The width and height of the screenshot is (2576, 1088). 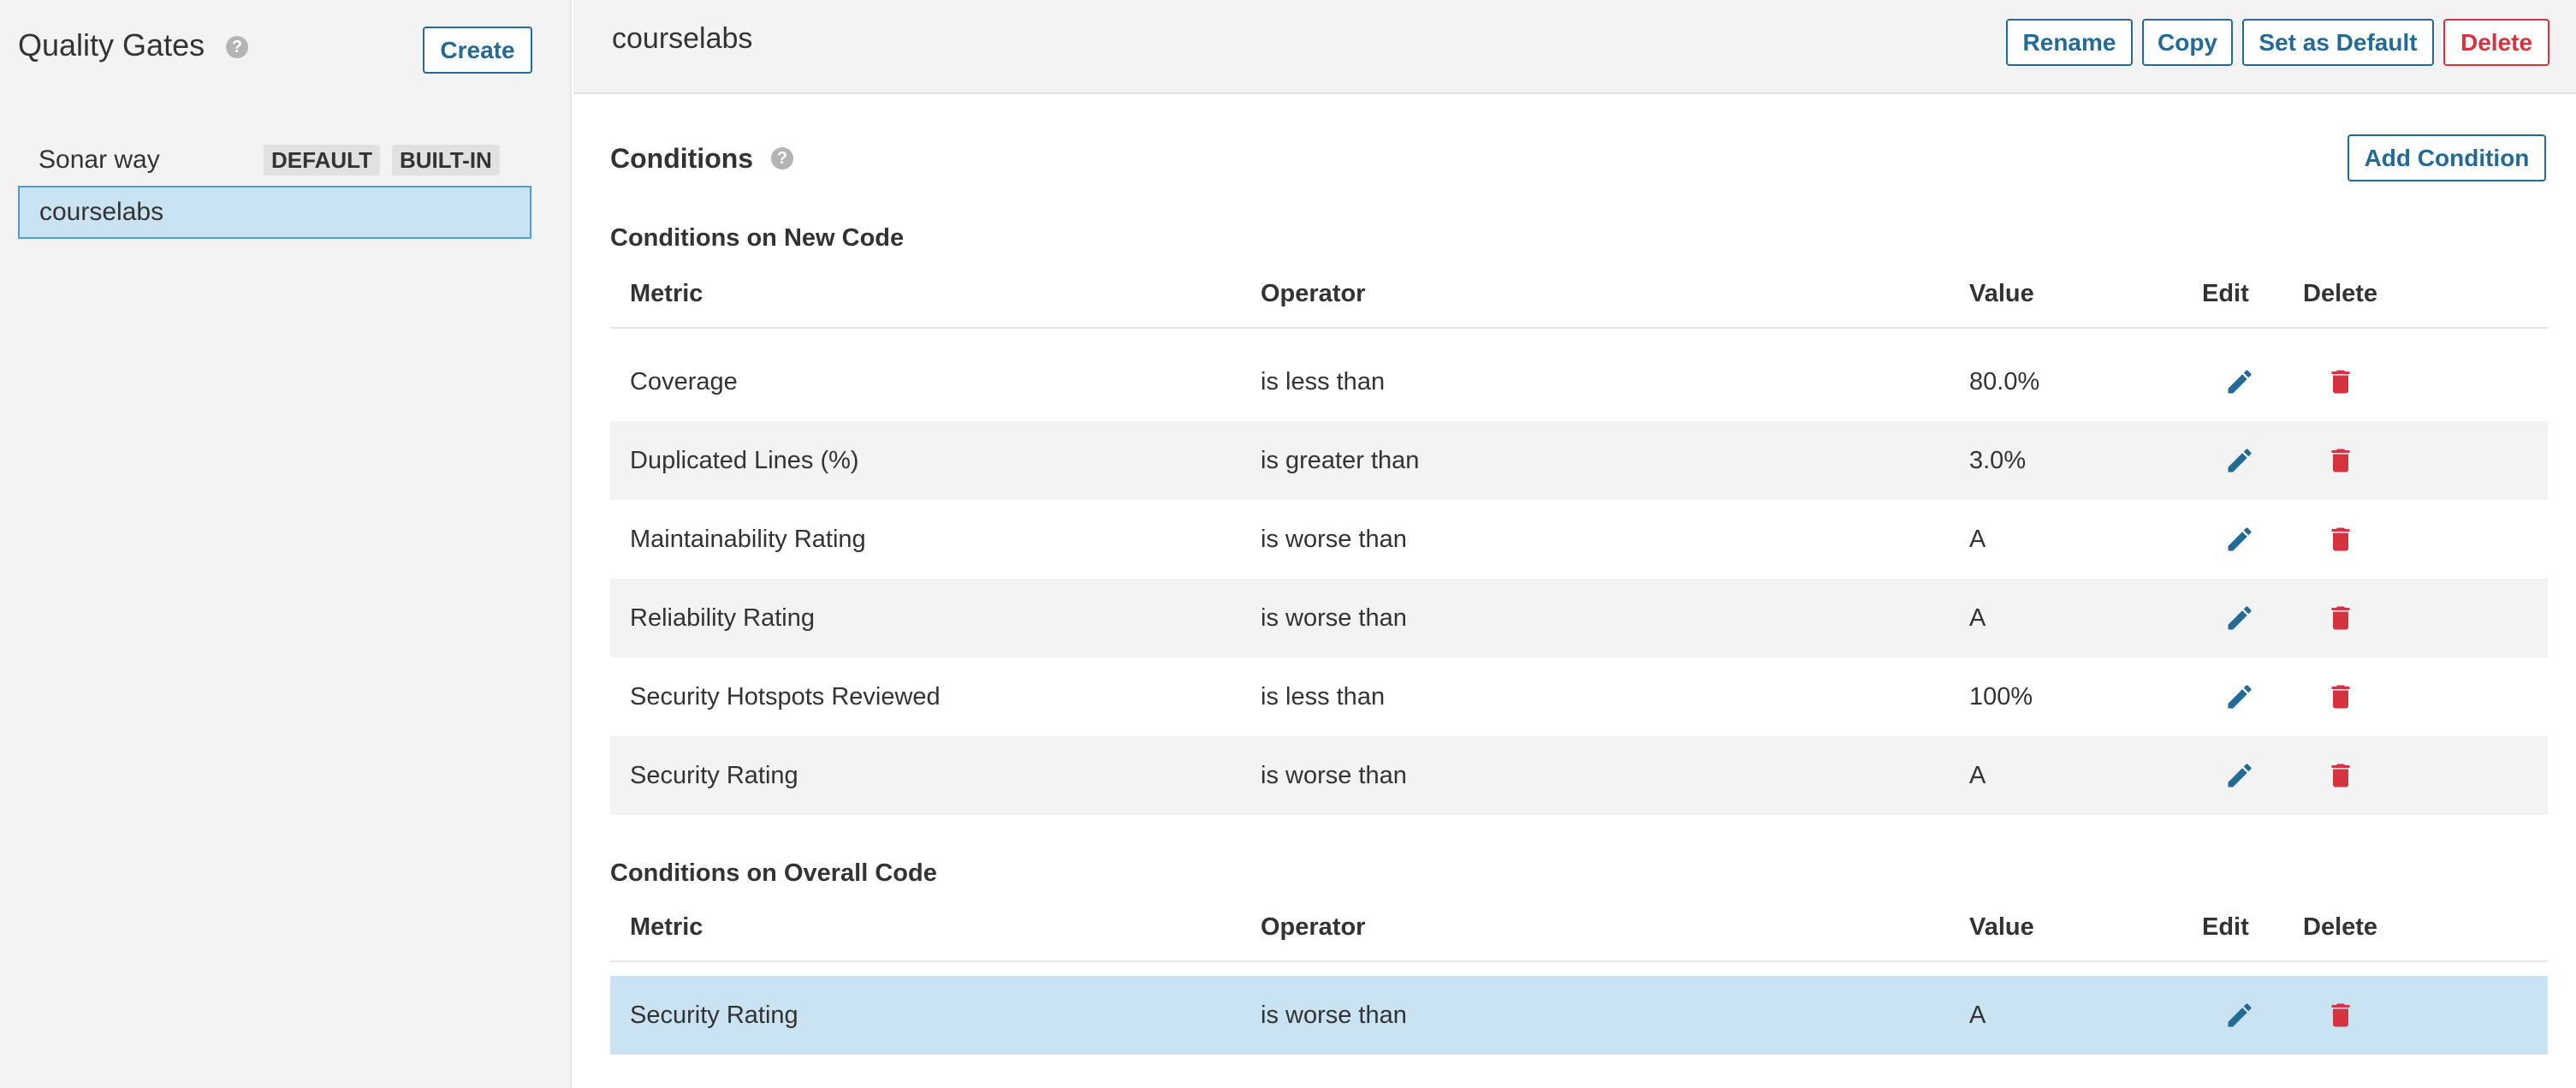 I want to click on metric-cell: Reliability Rating, so click(x=722, y=618).